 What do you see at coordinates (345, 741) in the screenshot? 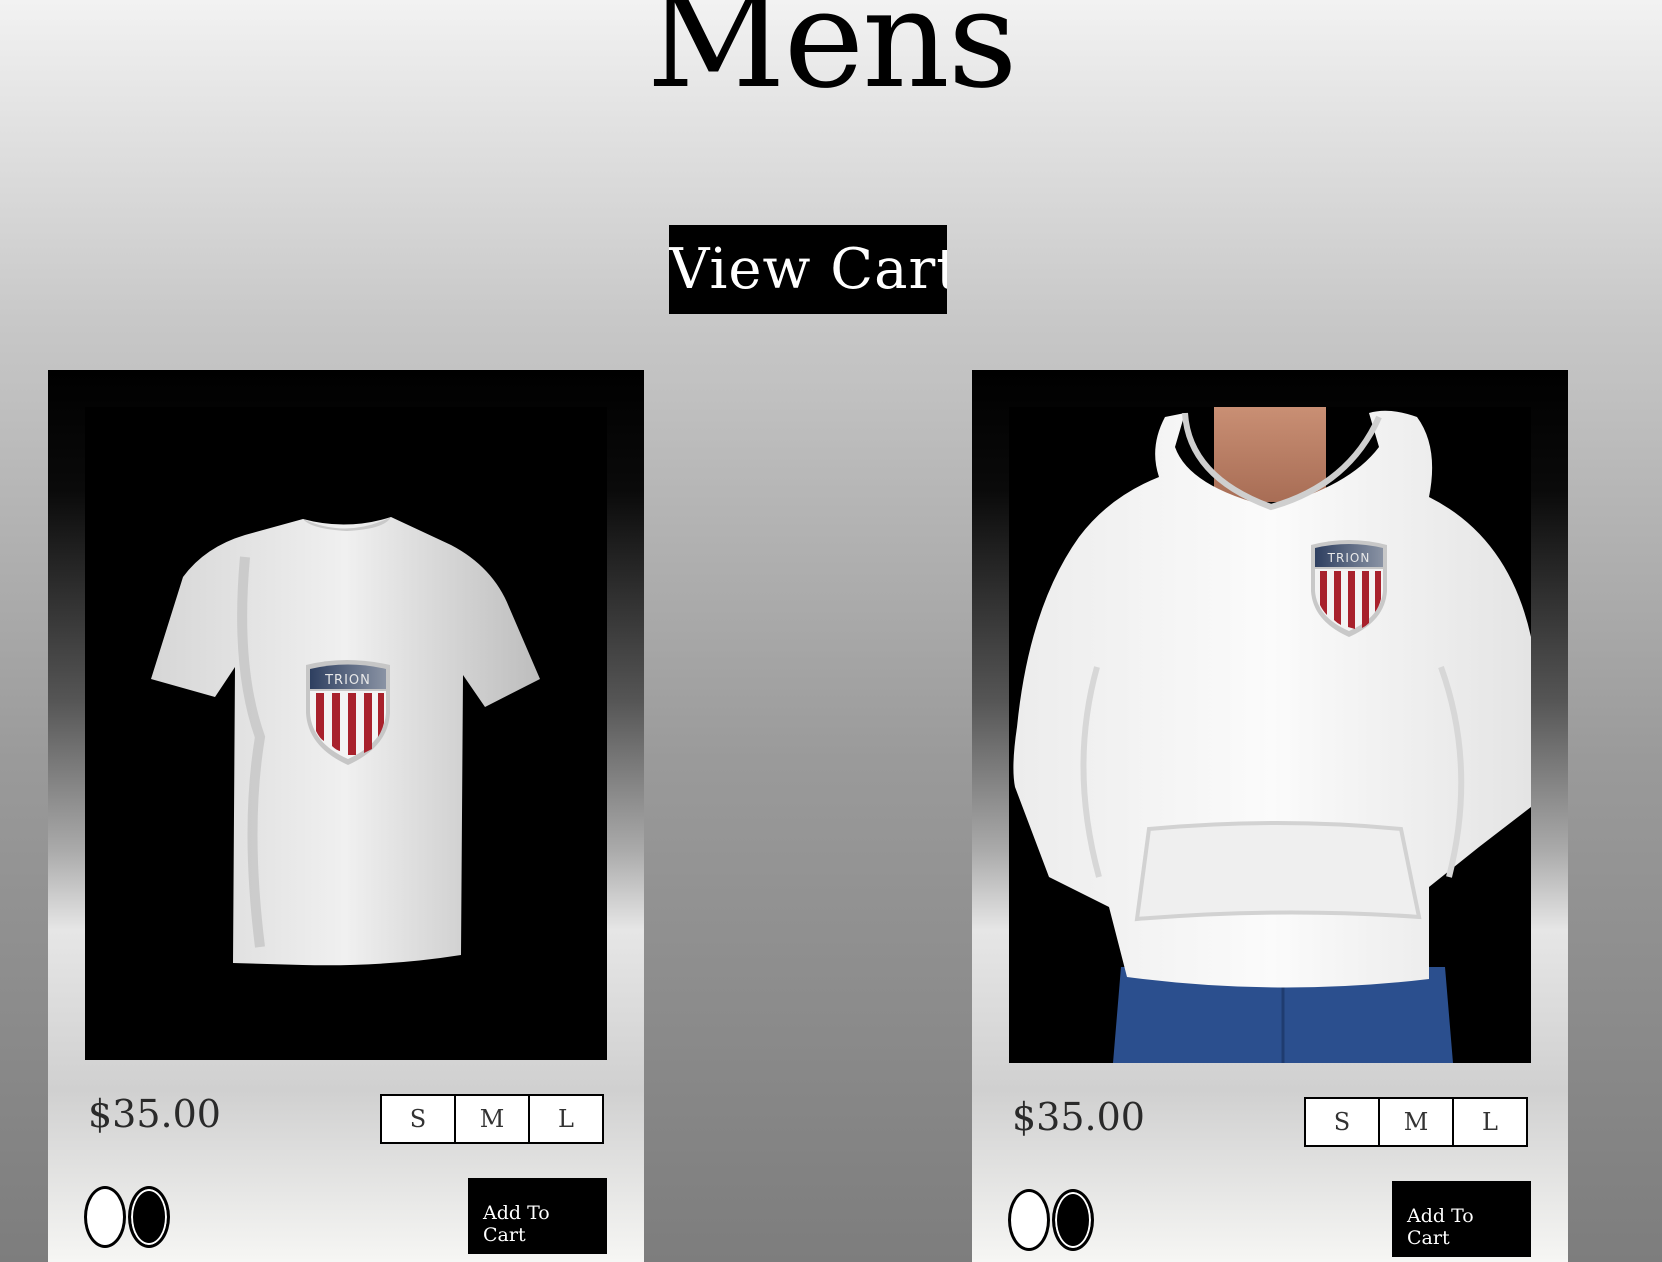
I see `tshirt-graphic: TRION` at bounding box center [345, 741].